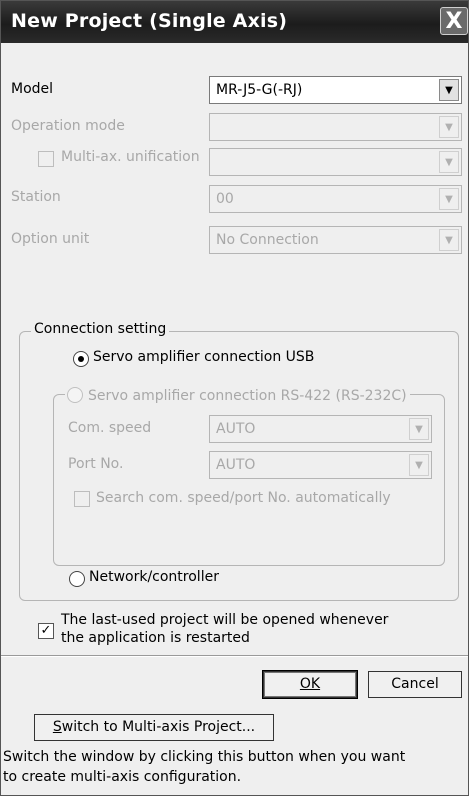 The width and height of the screenshot is (469, 796). I want to click on network-label: Network/controller, so click(154, 577).